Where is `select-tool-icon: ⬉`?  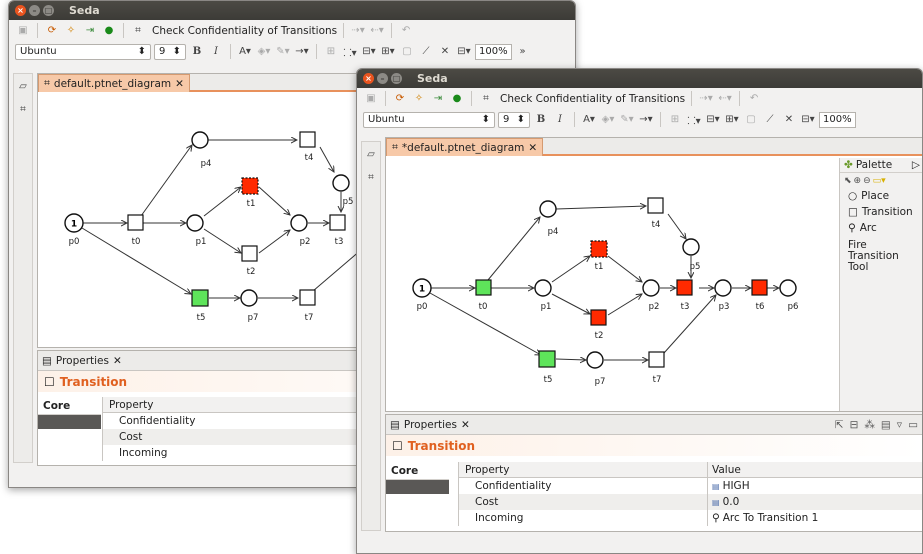
select-tool-icon: ⬉ is located at coordinates (848, 181).